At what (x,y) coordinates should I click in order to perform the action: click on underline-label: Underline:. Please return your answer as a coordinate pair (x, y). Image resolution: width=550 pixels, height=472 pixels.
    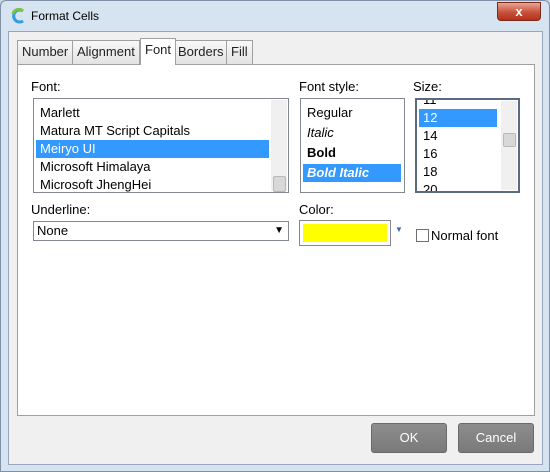
    Looking at the image, I should click on (61, 209).